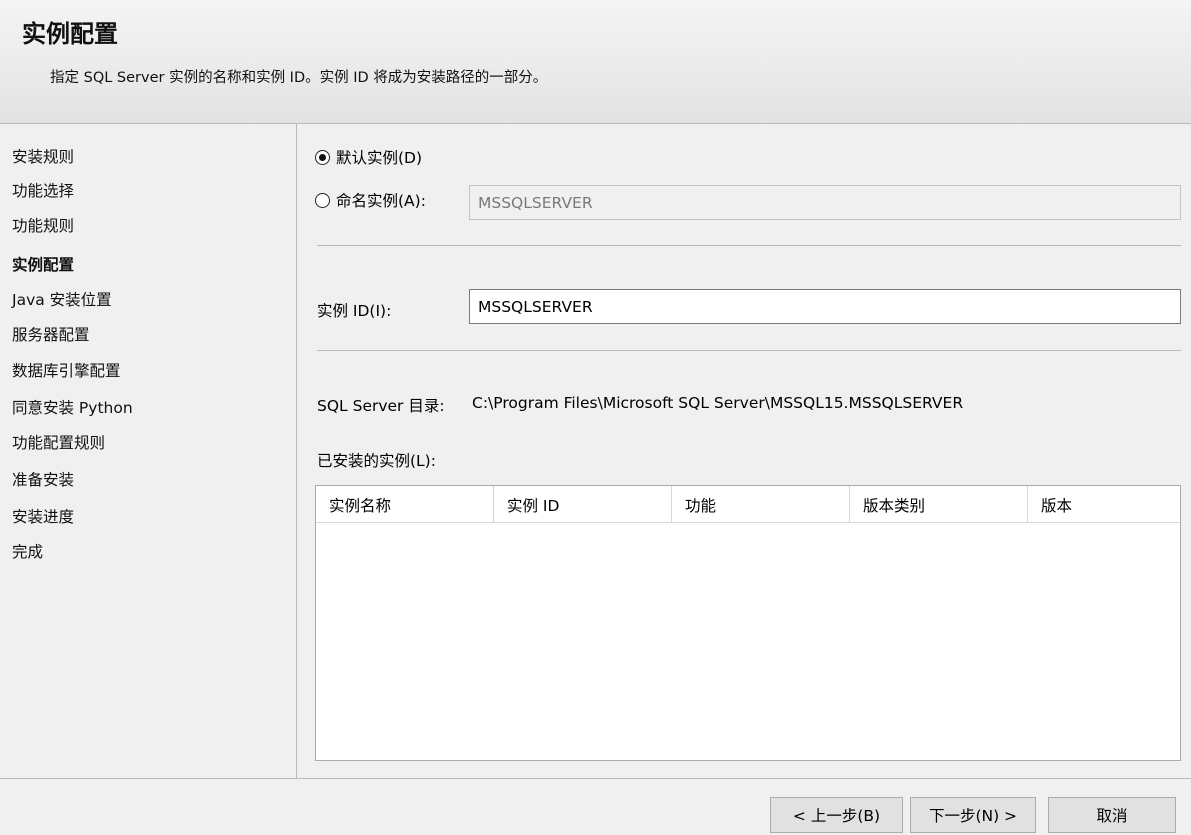  Describe the element at coordinates (376, 461) in the screenshot. I see `installed-instances-label: 已安装的实例(L):` at that location.